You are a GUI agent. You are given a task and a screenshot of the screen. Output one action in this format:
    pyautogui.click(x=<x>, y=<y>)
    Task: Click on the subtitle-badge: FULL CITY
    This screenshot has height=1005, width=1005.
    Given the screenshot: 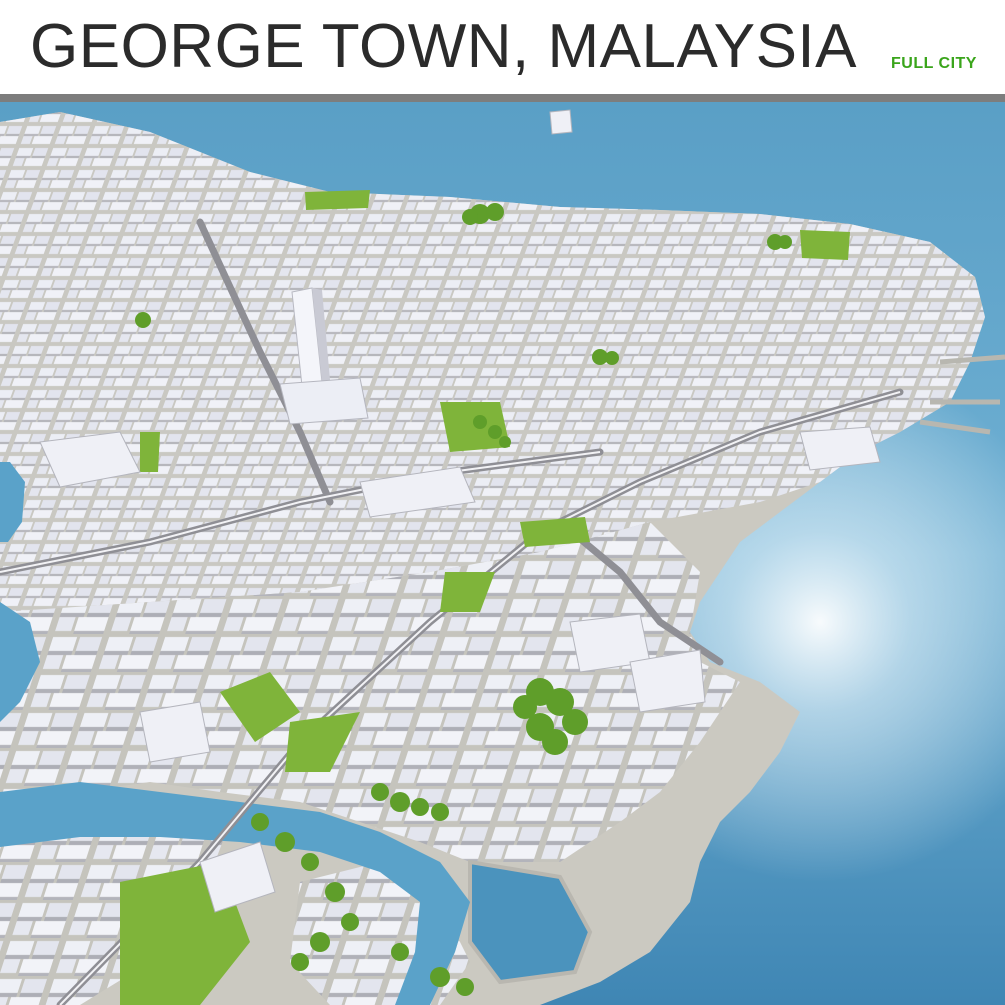 What is the action you would take?
    pyautogui.click(x=934, y=63)
    